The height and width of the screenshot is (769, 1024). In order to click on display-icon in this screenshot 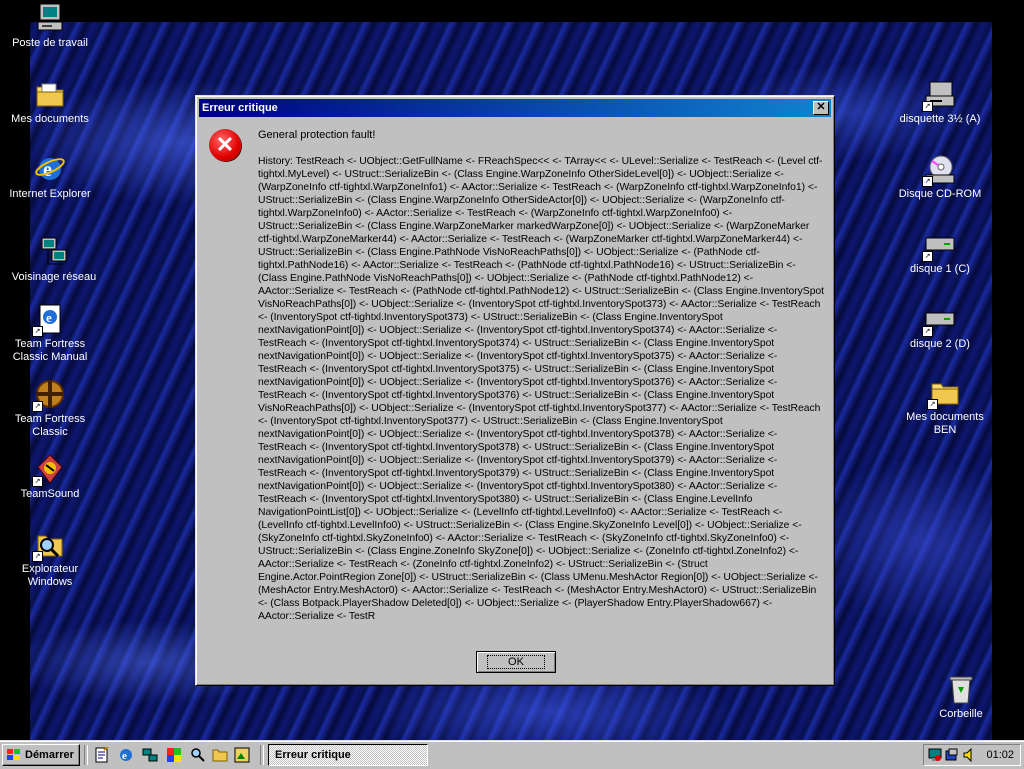, I will do `click(935, 755)`.